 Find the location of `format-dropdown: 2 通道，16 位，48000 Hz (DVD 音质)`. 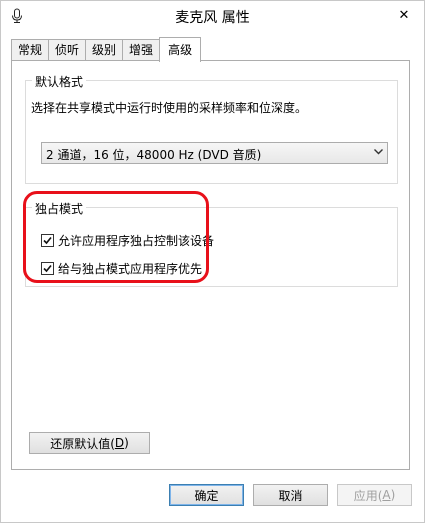

format-dropdown: 2 通道，16 位，48000 Hz (DVD 音质) is located at coordinates (214, 153).